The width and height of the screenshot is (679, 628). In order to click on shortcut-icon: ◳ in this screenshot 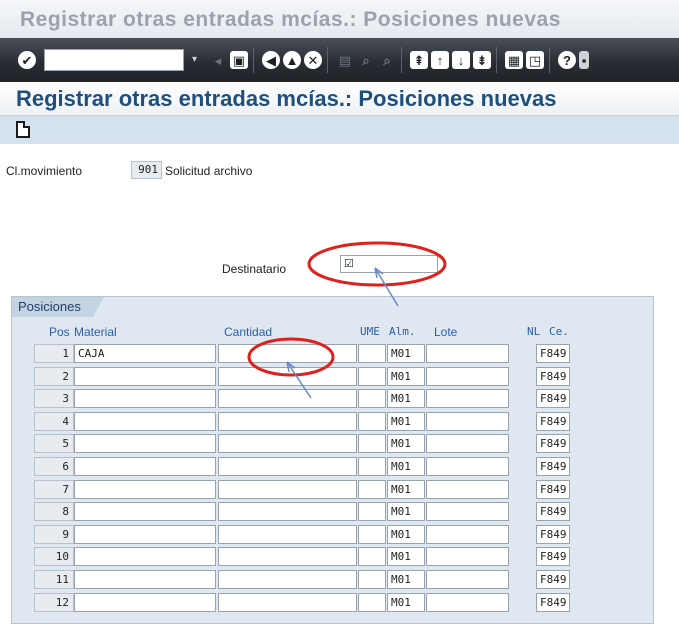, I will do `click(535, 60)`.